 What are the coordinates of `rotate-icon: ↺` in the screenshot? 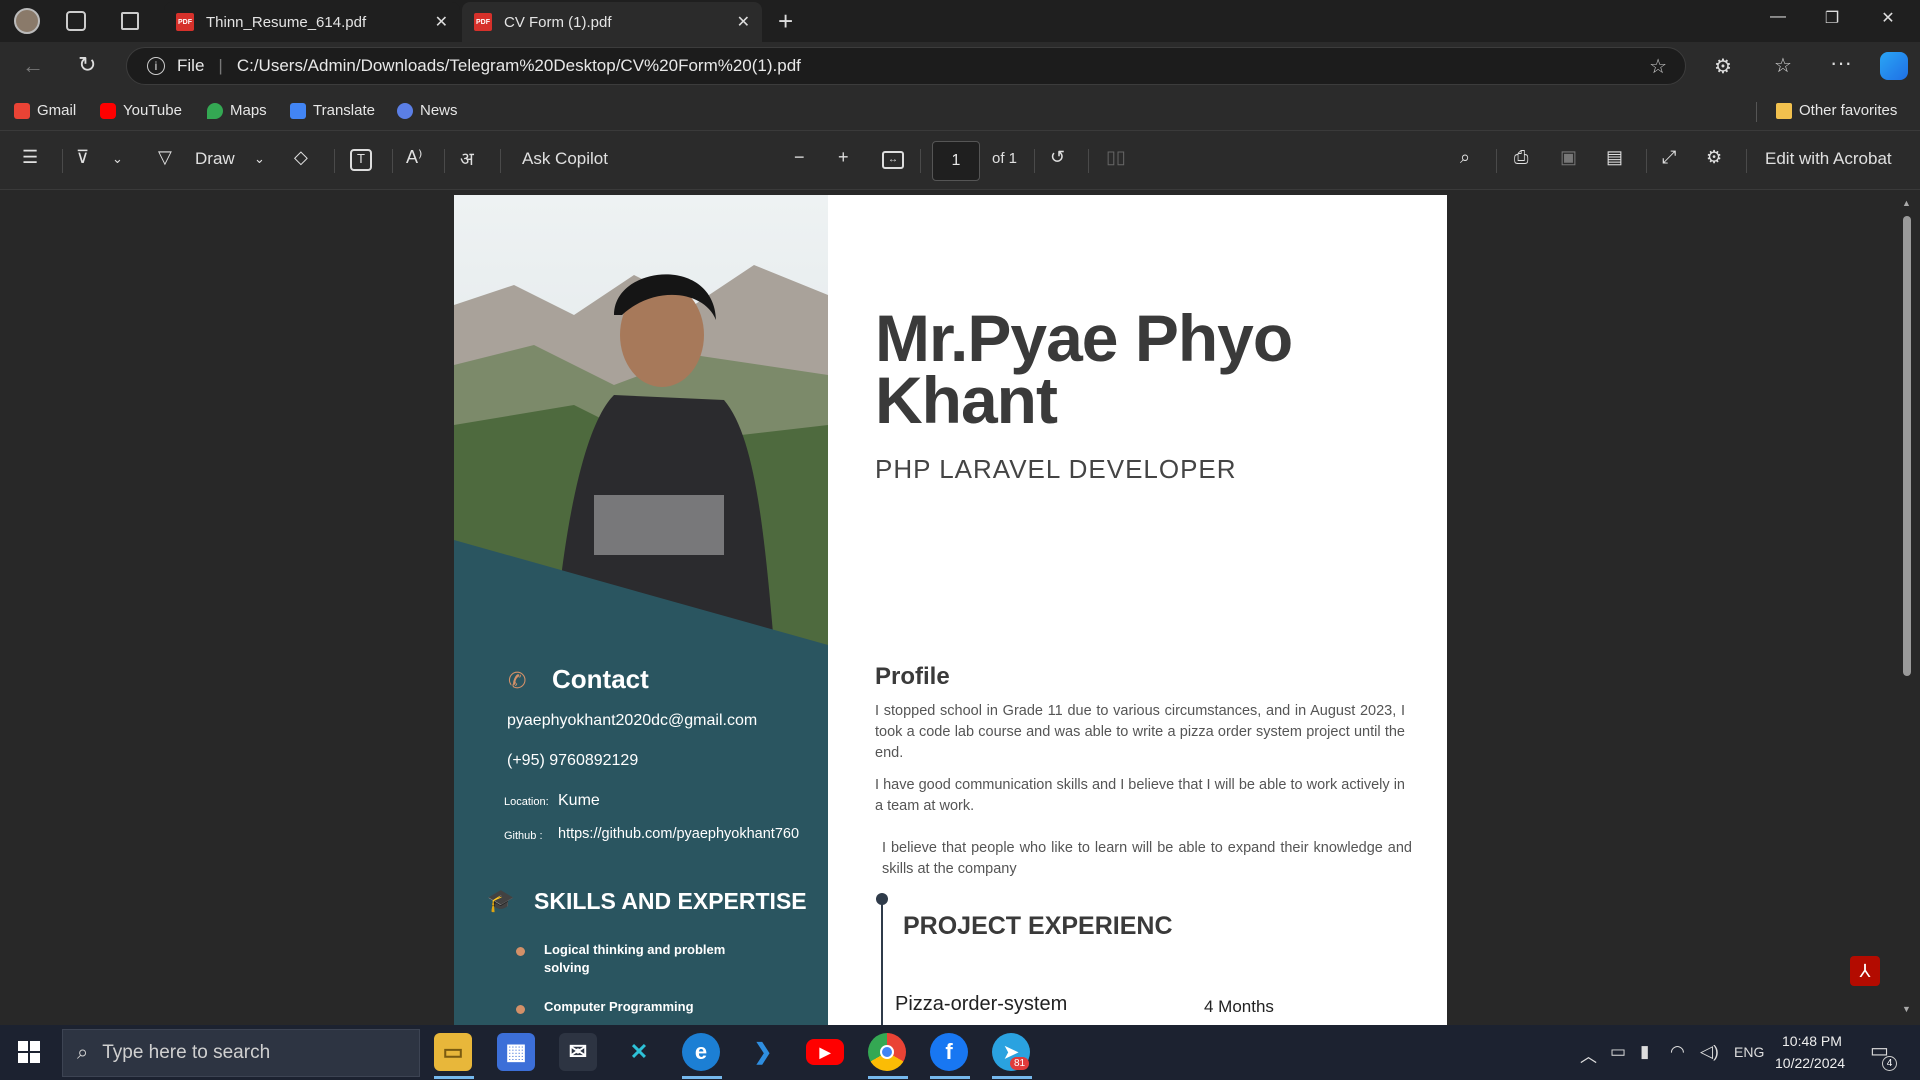 It's located at (1057, 157).